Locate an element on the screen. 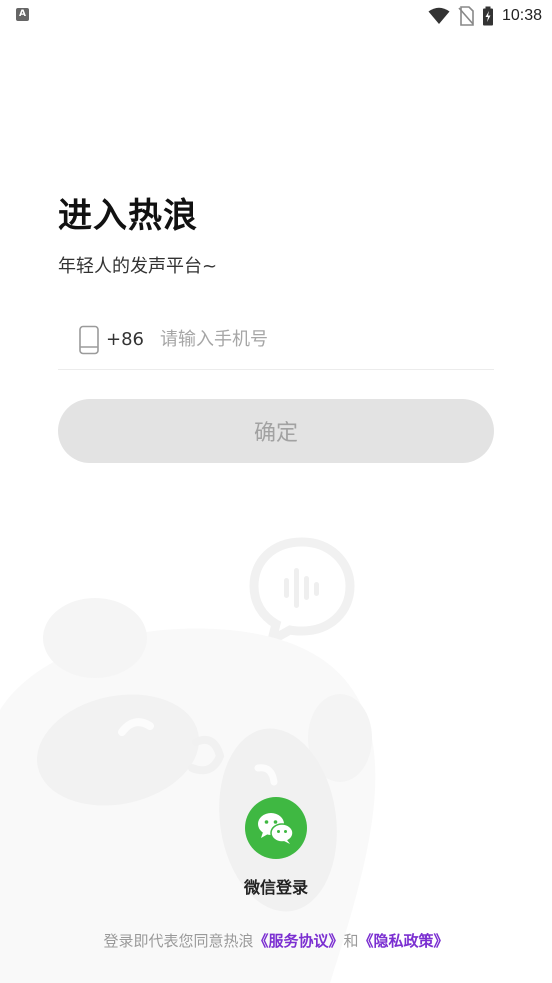  confirm-button: 确定 is located at coordinates (276, 431).